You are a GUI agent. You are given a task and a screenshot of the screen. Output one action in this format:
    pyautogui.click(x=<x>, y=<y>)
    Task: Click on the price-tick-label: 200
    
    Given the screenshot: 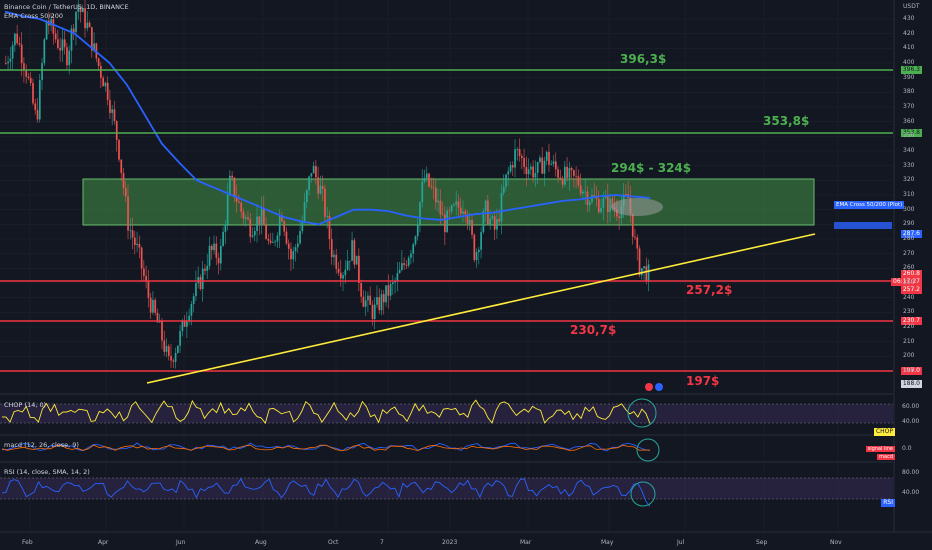 What is the action you would take?
    pyautogui.click(x=909, y=356)
    